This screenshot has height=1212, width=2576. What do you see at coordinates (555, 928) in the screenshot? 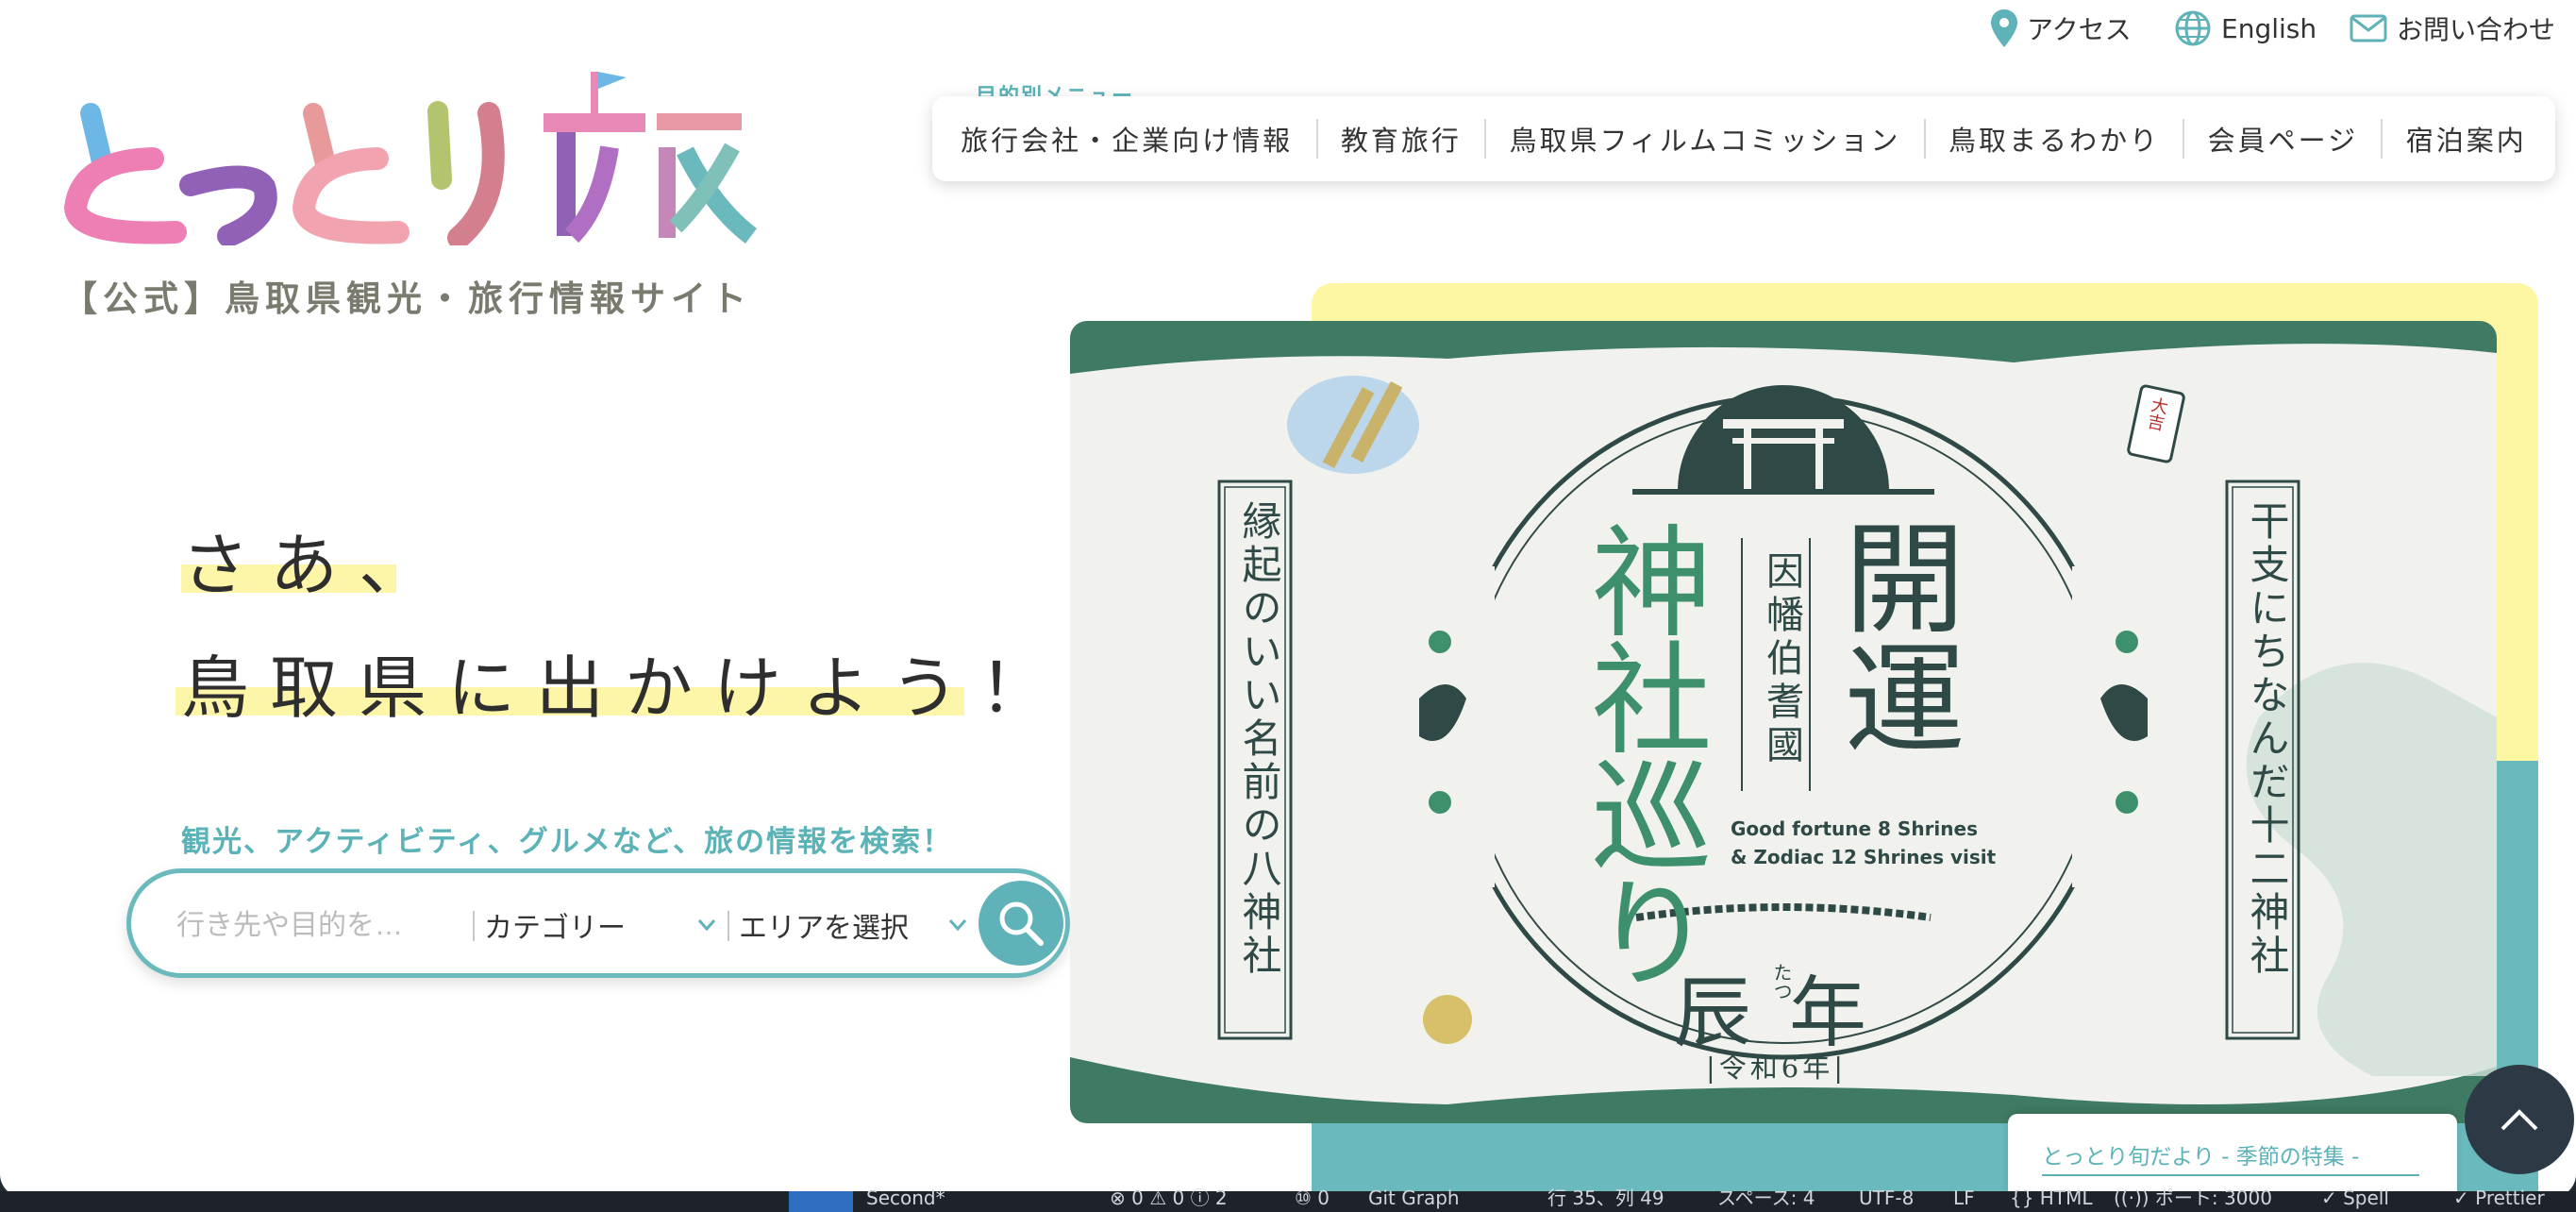
I see `category-select-value: カテゴリー` at bounding box center [555, 928].